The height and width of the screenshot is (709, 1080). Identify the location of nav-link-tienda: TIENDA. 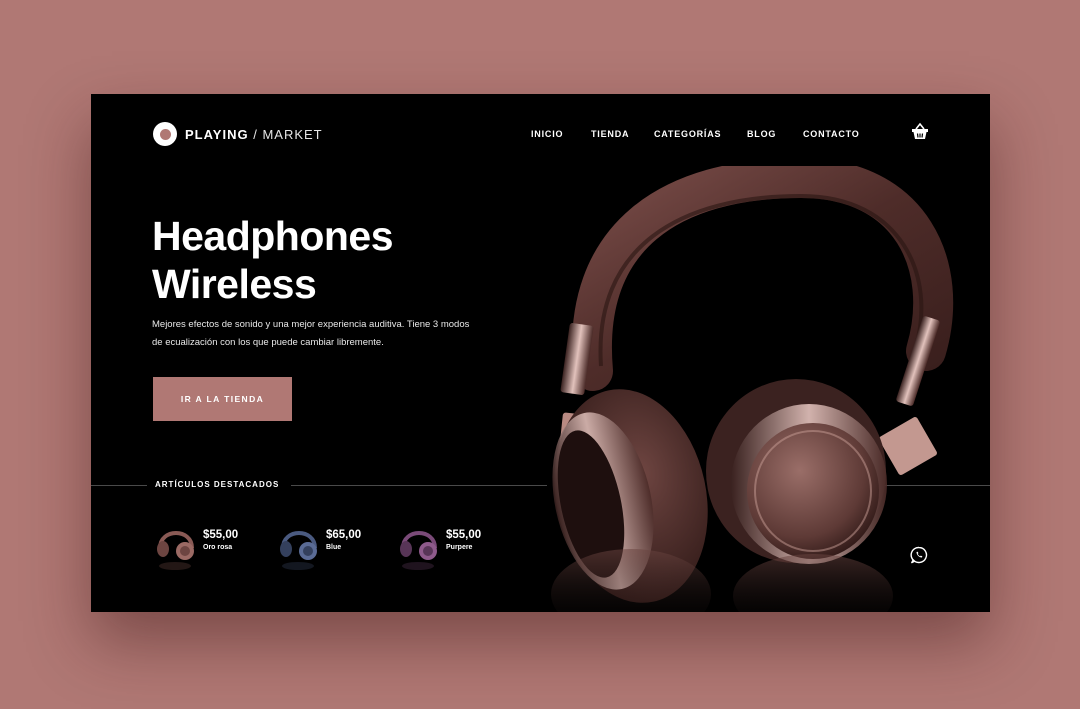
(610, 134).